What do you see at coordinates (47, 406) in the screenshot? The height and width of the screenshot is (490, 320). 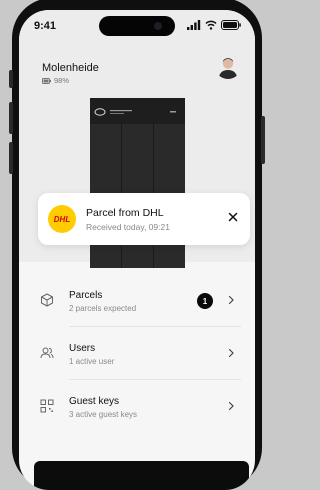 I see `qr-icon` at bounding box center [47, 406].